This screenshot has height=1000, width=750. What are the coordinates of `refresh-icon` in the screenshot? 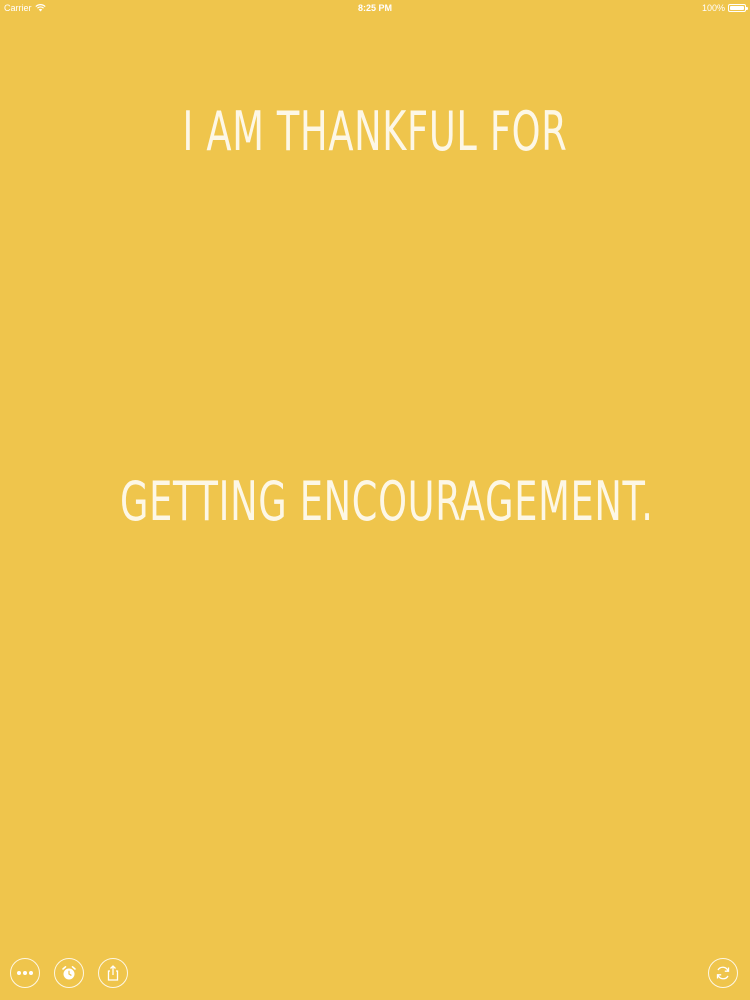 It's located at (723, 973).